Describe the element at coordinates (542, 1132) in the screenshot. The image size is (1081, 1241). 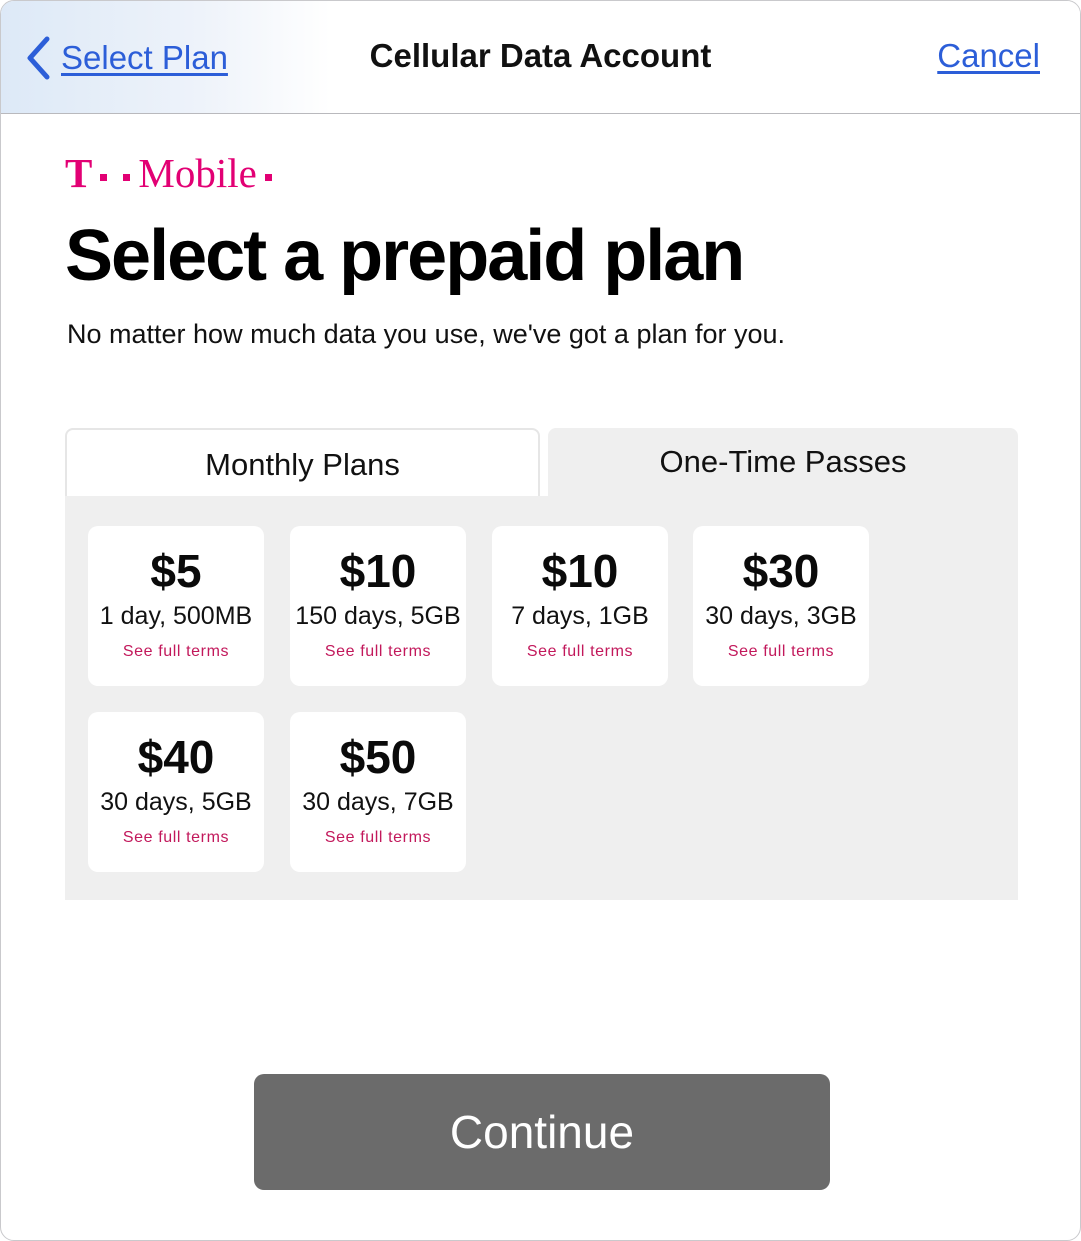
I see `continue-button: Continue` at that location.